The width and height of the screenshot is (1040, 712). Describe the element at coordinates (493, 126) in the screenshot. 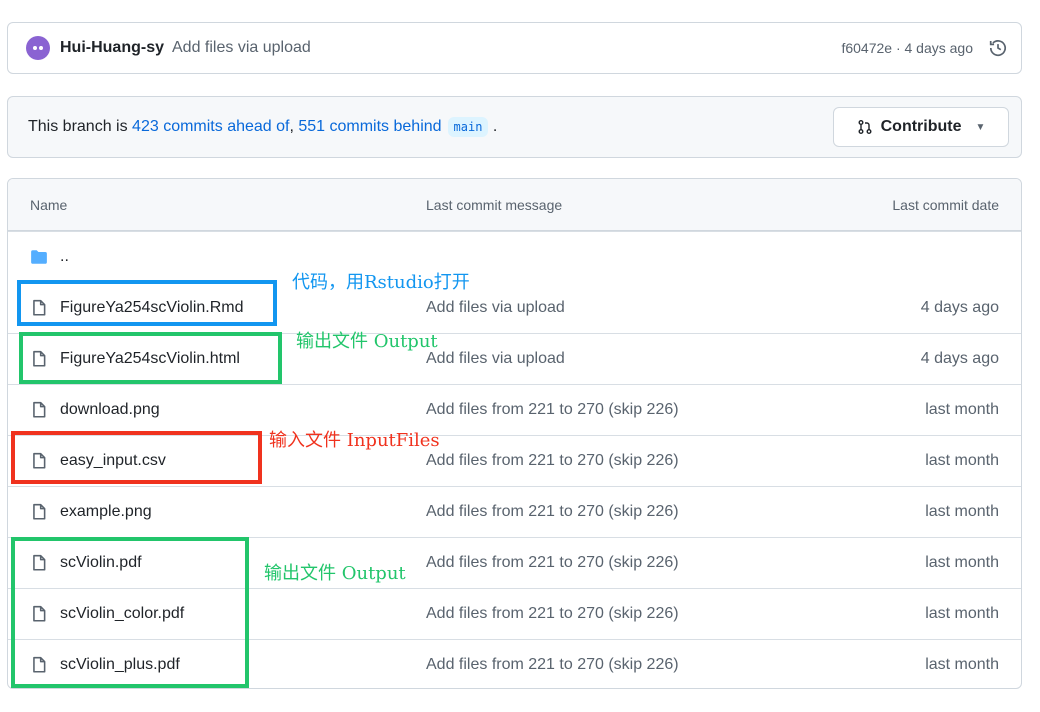

I see `branch-suffix: .` at that location.